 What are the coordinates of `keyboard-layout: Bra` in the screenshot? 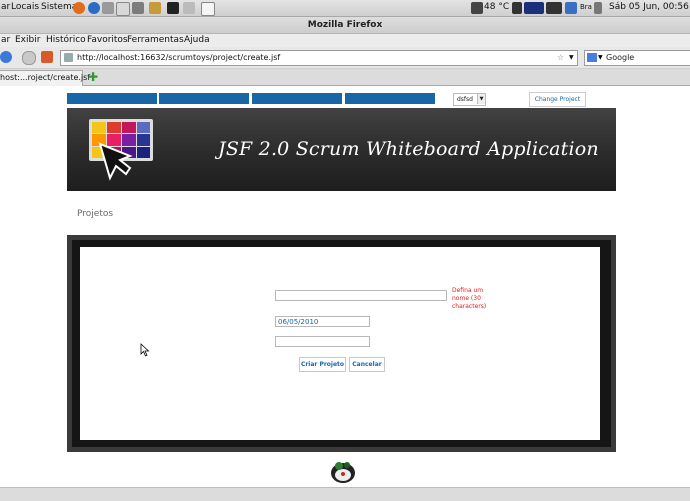 It's located at (586, 7).